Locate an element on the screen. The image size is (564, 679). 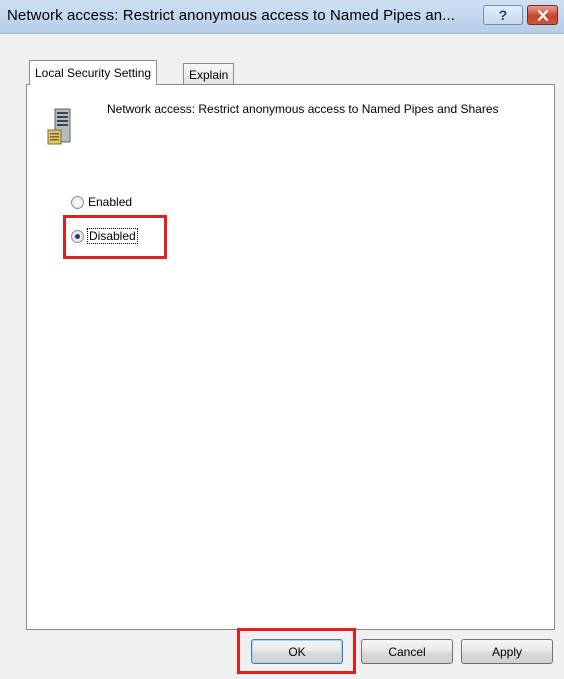
ok-label: OK is located at coordinates (297, 651).